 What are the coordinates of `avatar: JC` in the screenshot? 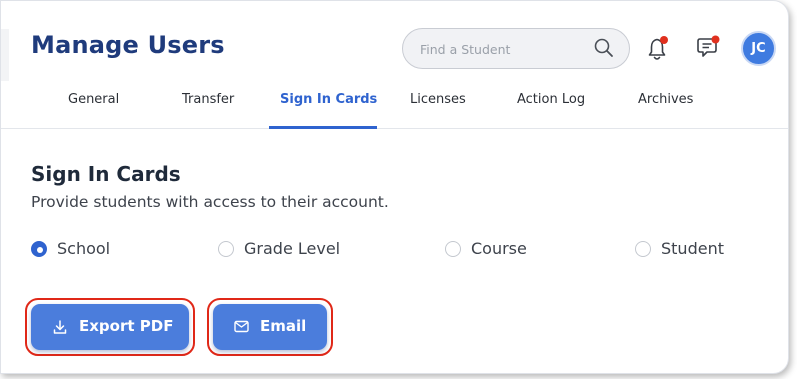 It's located at (758, 48).